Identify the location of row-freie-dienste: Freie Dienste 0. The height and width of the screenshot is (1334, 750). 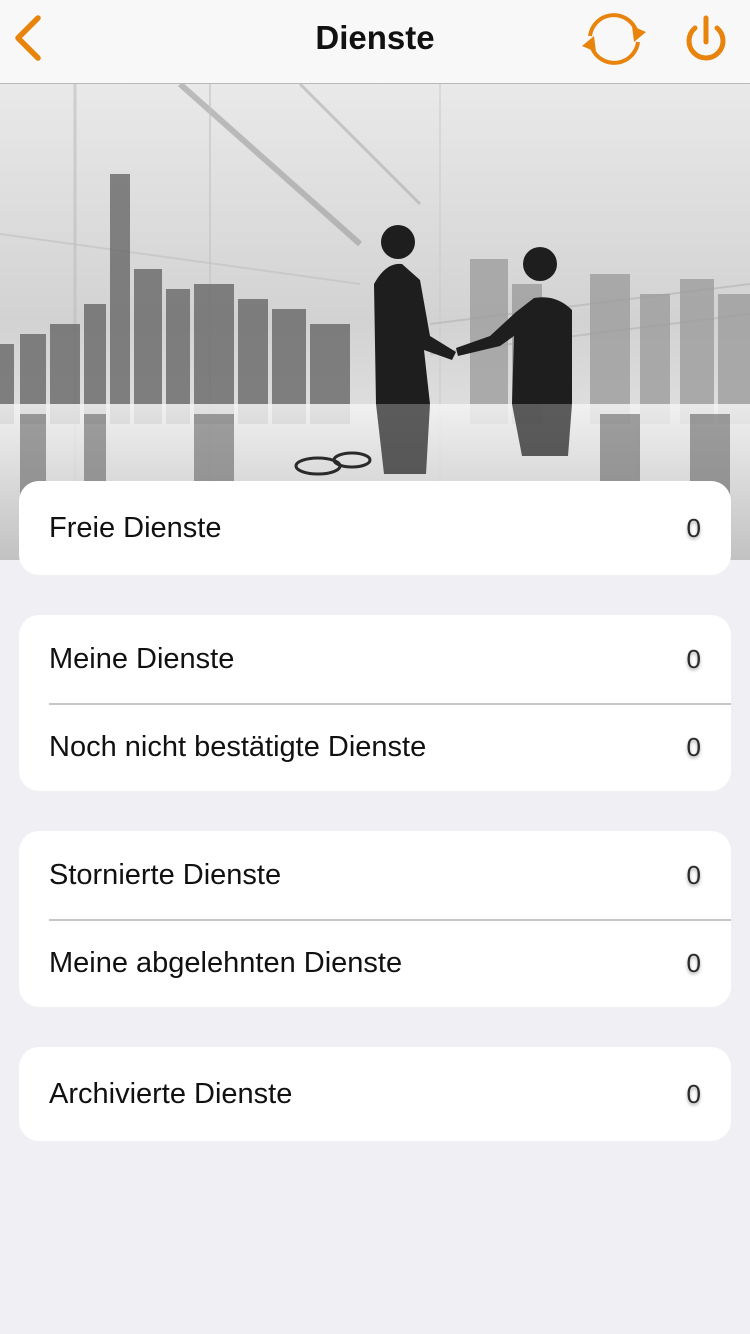
(375, 528).